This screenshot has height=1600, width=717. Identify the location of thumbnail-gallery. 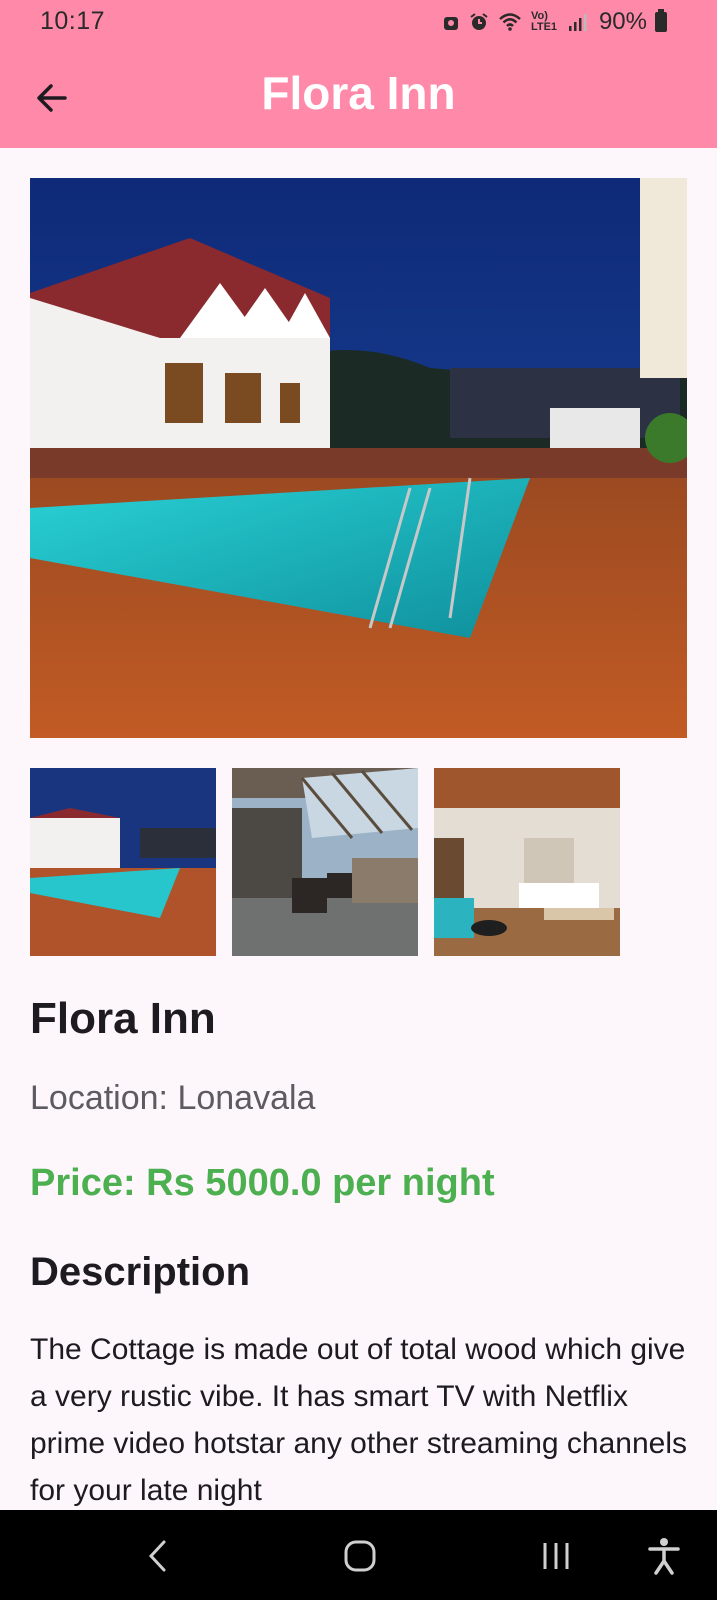
(325, 862).